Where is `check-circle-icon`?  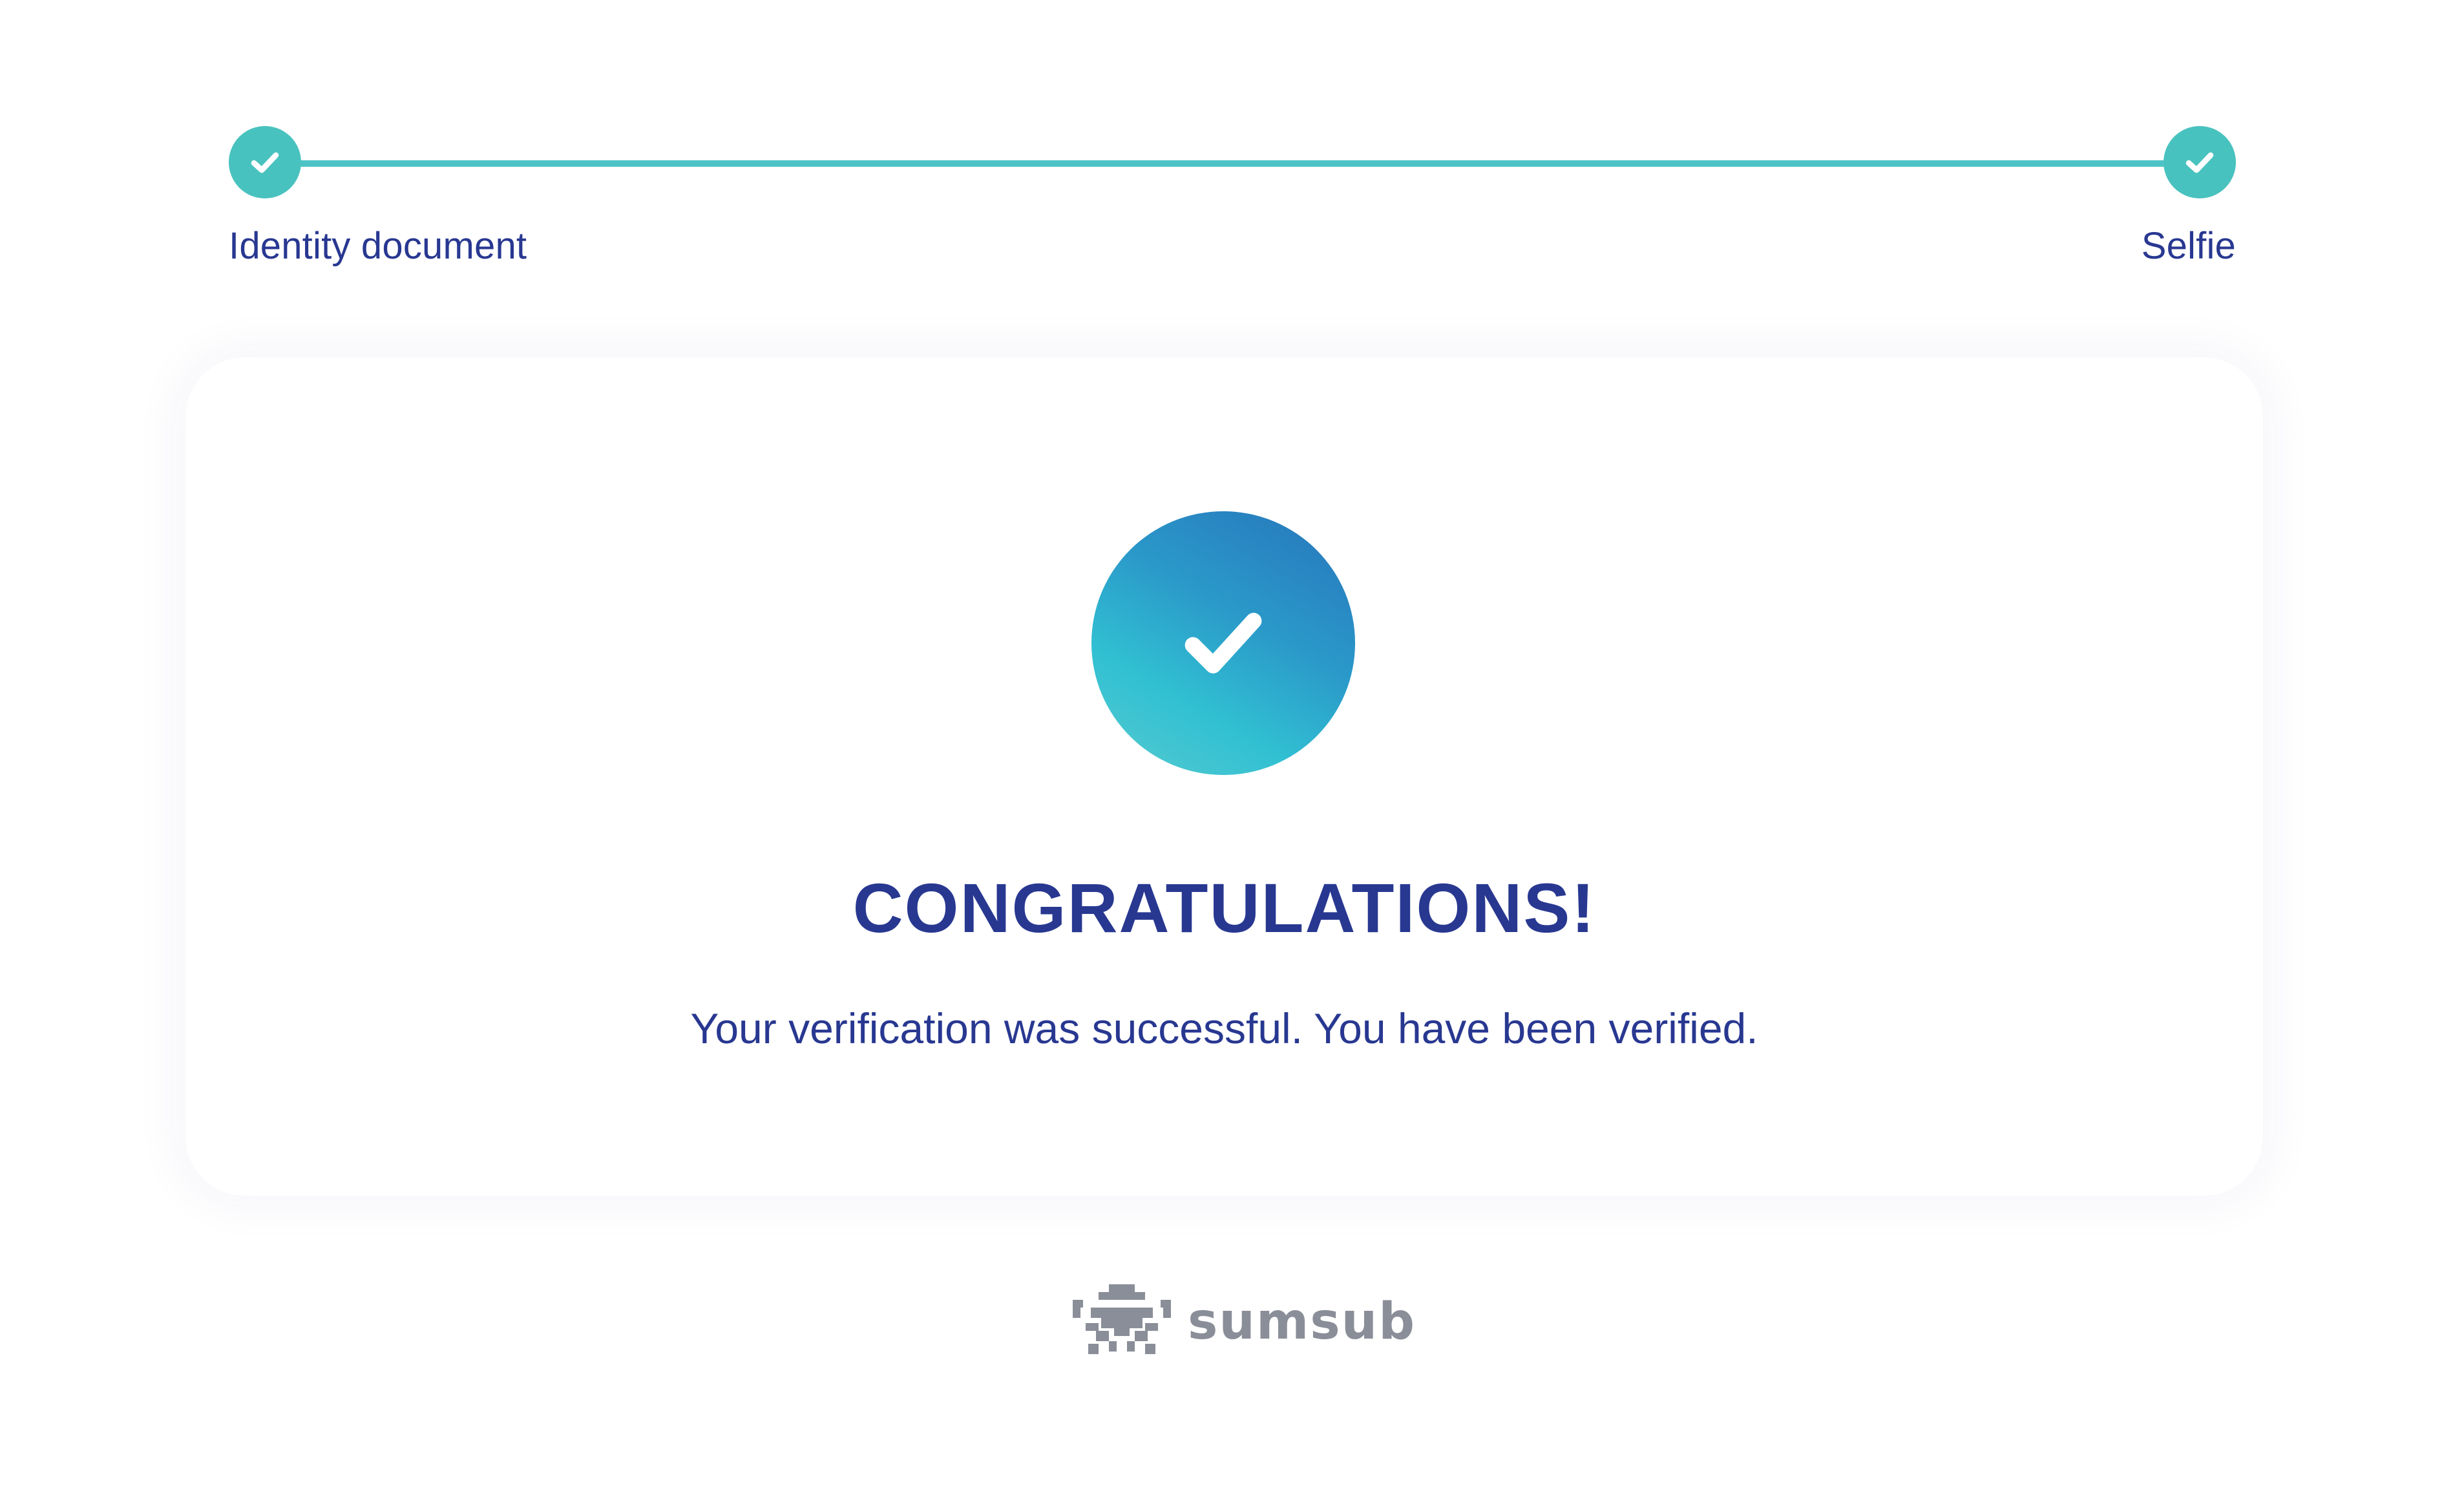 check-circle-icon is located at coordinates (1223, 643).